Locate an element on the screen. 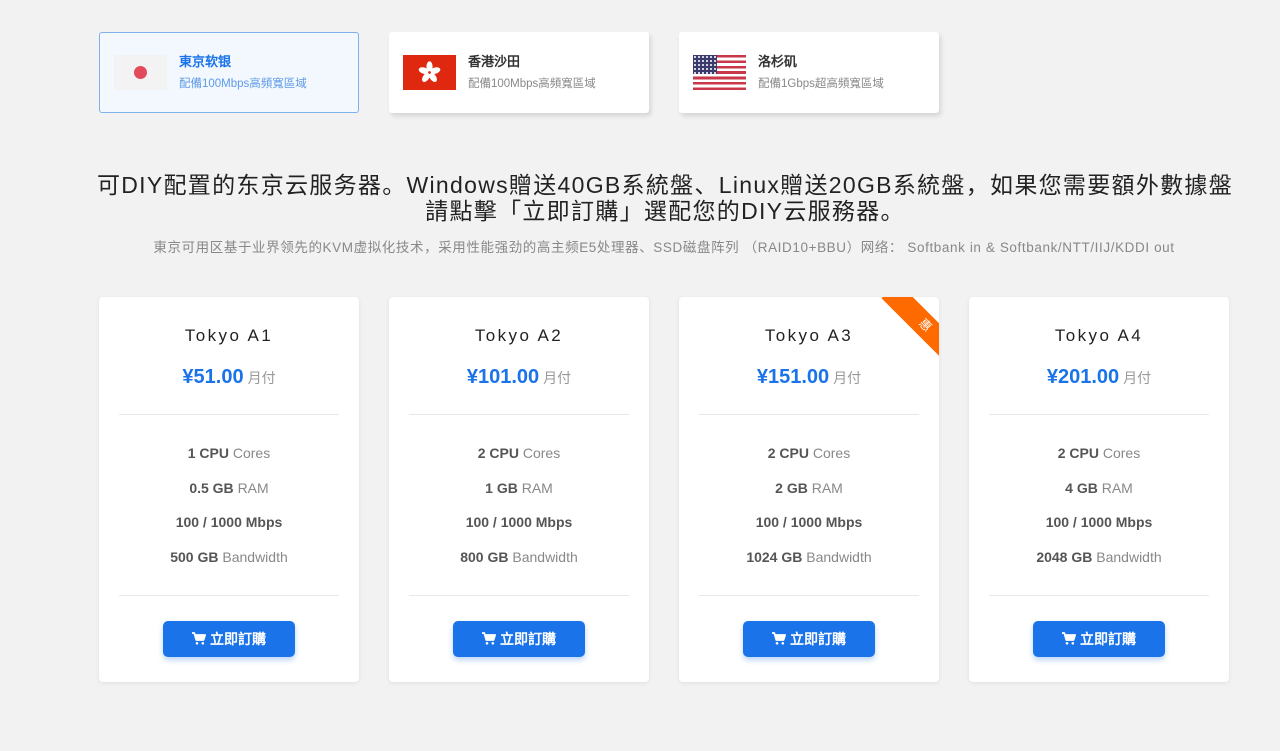 The height and width of the screenshot is (751, 1280). promo-ribbon-label: 惠 is located at coordinates (910, 332).